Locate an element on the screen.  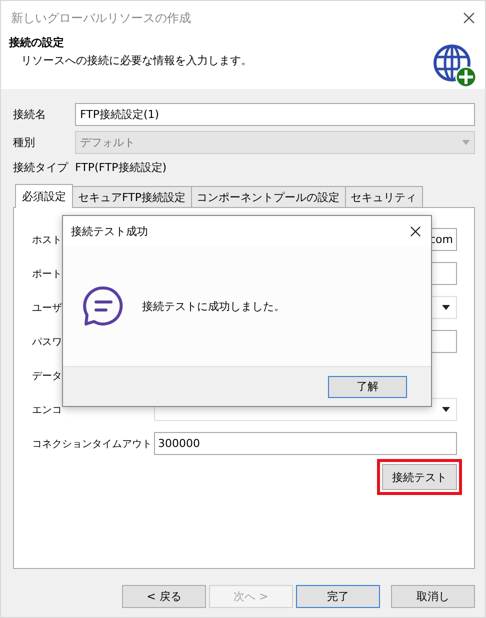
field-label: エンコ is located at coordinates (47, 410).